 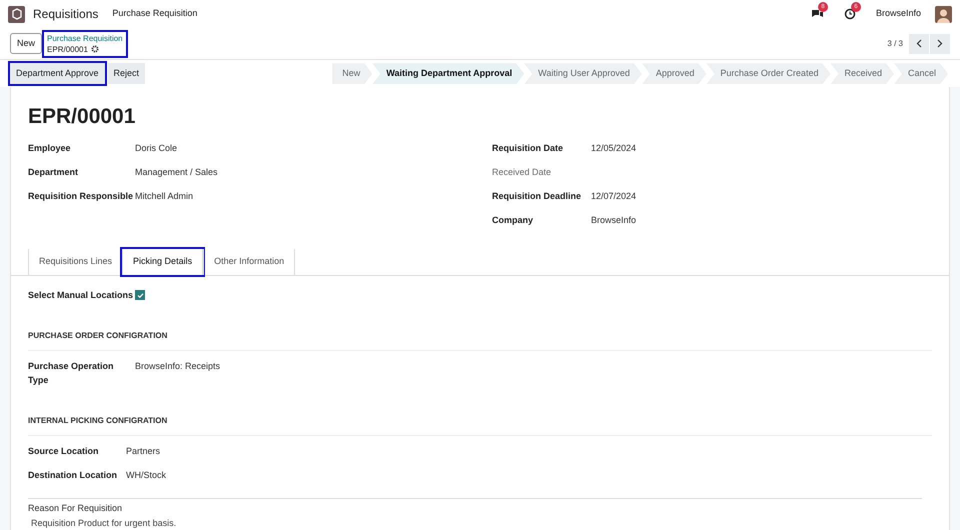 I want to click on action-button: Reject, so click(x=127, y=73).